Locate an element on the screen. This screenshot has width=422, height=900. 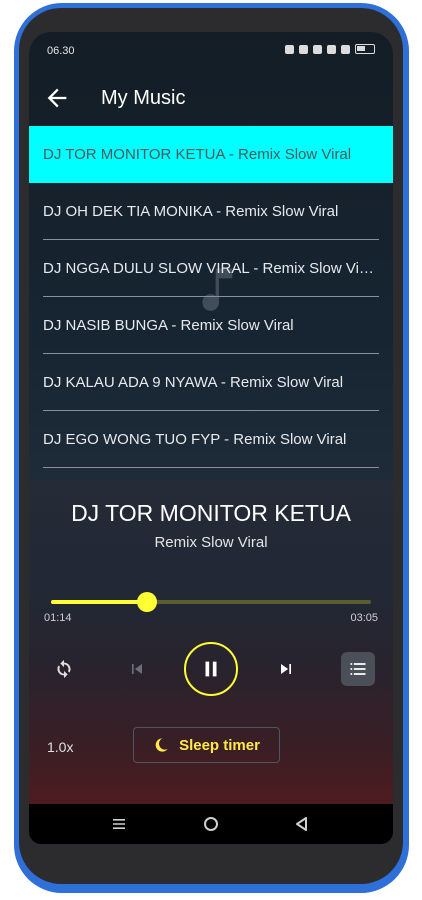
home-icon is located at coordinates (211, 824).